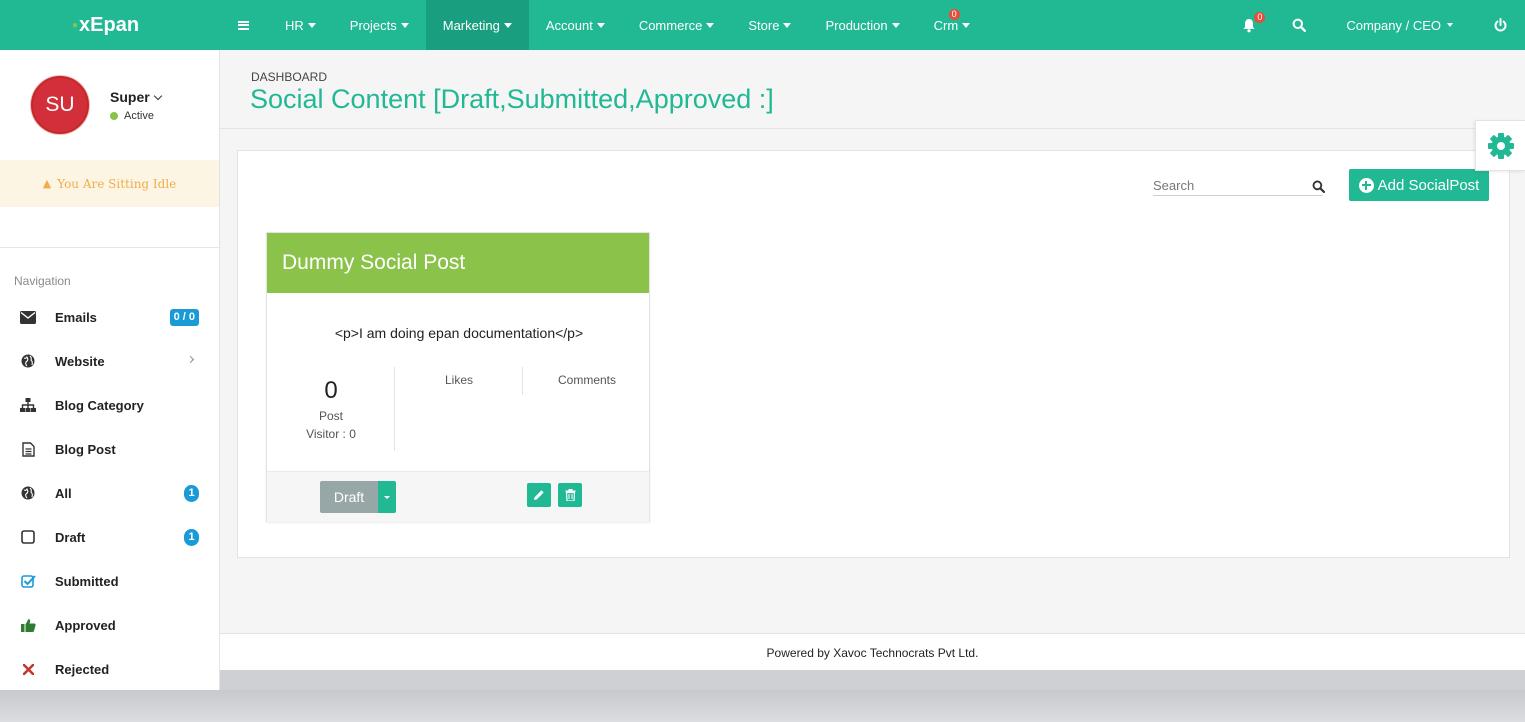 The image size is (1525, 722). What do you see at coordinates (330, 416) in the screenshot?
I see `post-label: Post` at bounding box center [330, 416].